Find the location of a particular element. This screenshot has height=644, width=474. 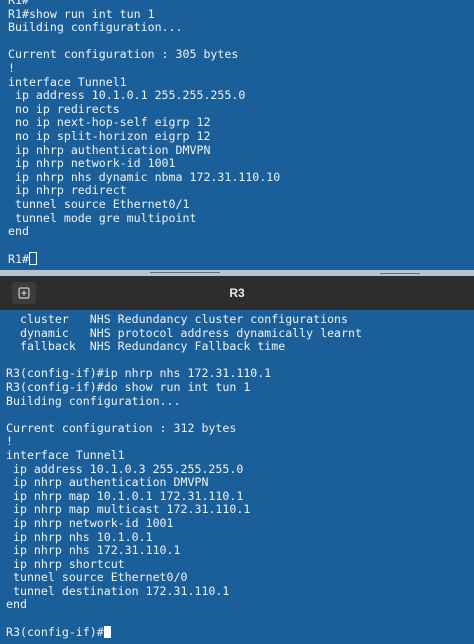

terminal-line: no ip next-hop-self eigrp 12 is located at coordinates (109, 122).